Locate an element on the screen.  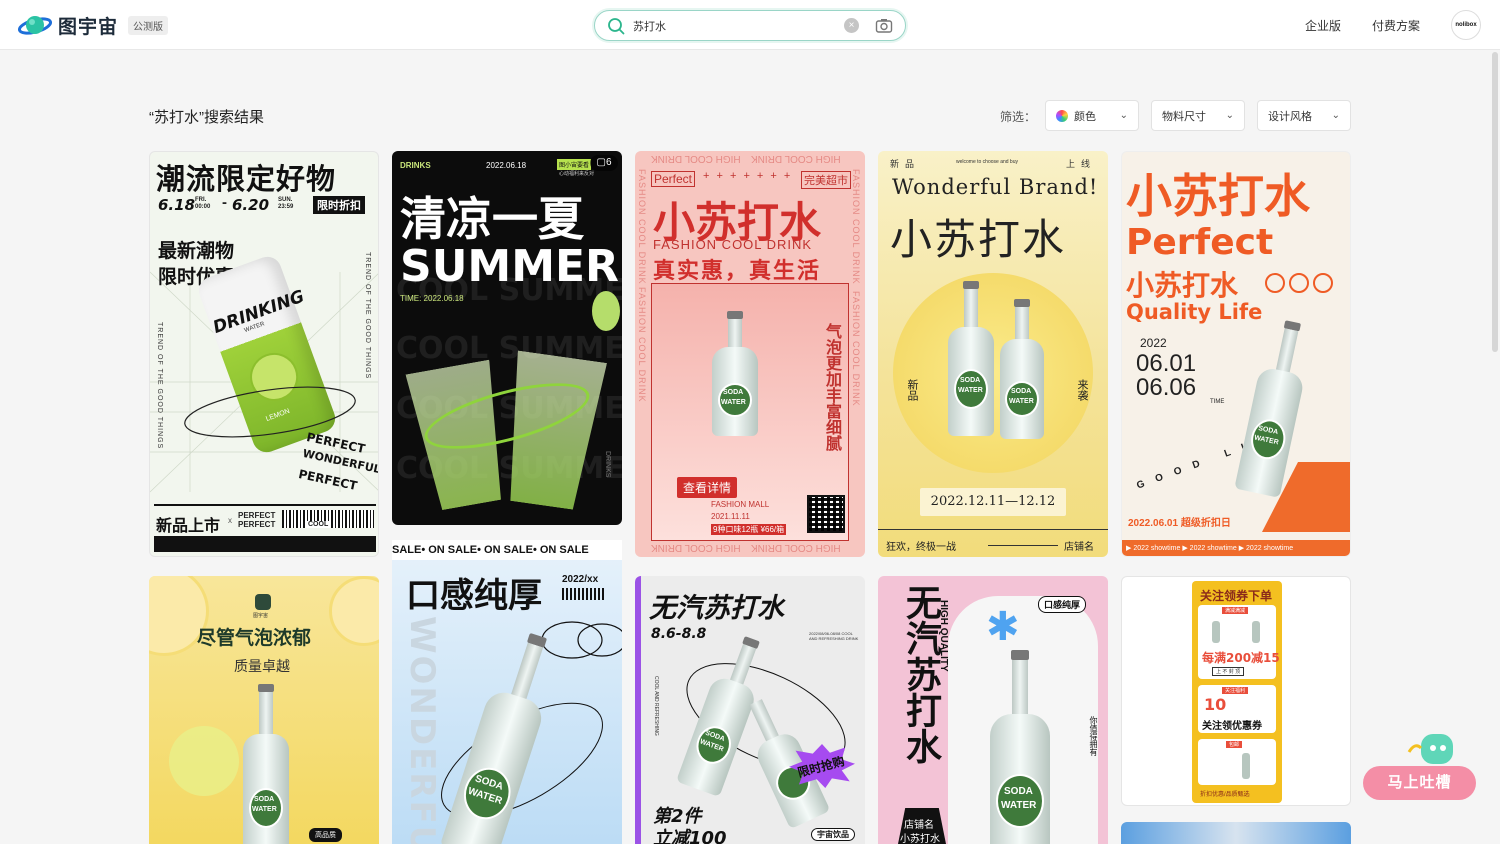
card3-vertical: 气泡更加丰富细腻 is located at coordinates (832, 387).